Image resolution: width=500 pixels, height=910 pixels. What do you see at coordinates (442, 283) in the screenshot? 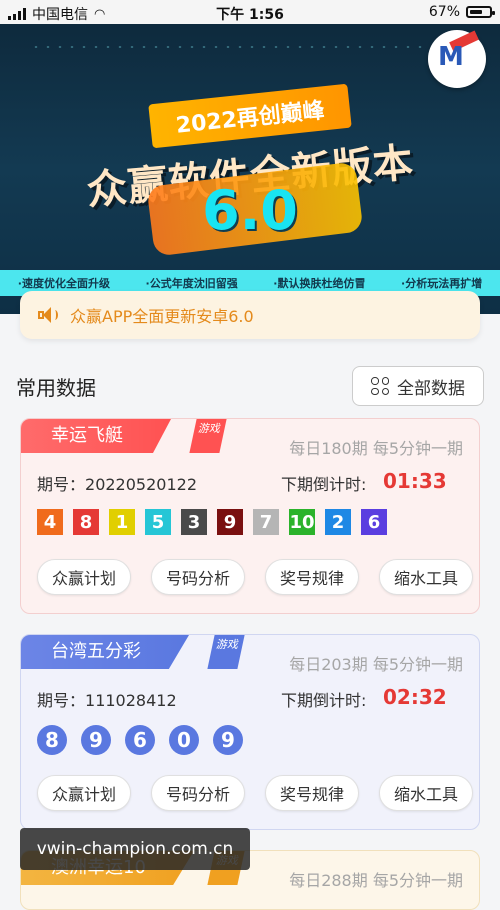
I see `feature-item: ·分析玩法再扩增` at bounding box center [442, 283].